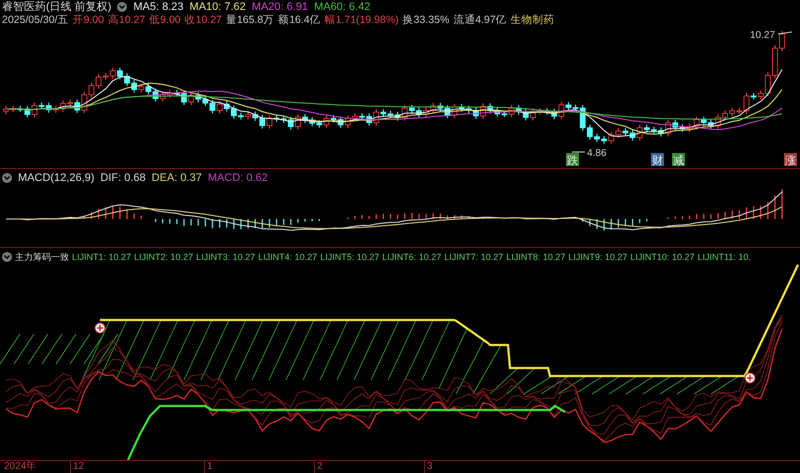  I want to click on quote-field: 收10.27, so click(203, 19).